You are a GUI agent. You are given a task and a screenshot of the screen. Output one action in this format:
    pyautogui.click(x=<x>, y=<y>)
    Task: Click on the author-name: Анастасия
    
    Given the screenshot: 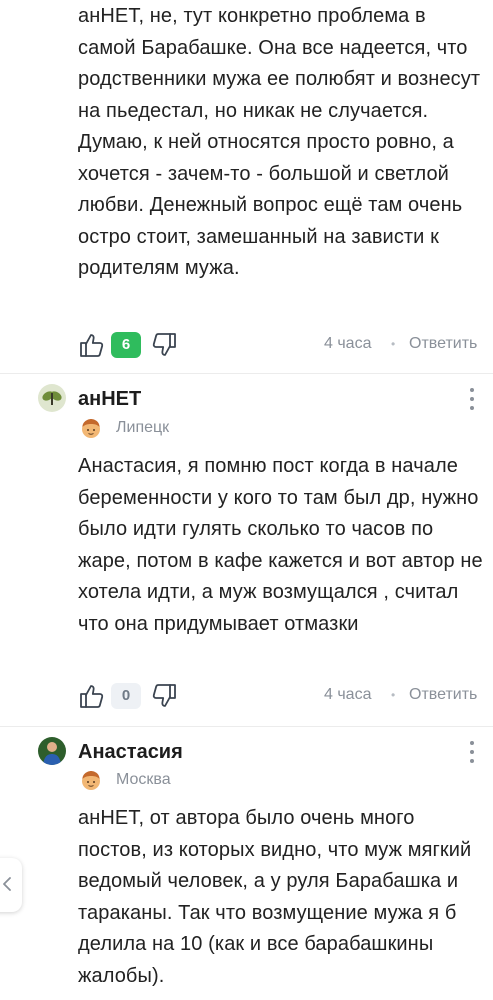 What is the action you would take?
    pyautogui.click(x=130, y=752)
    